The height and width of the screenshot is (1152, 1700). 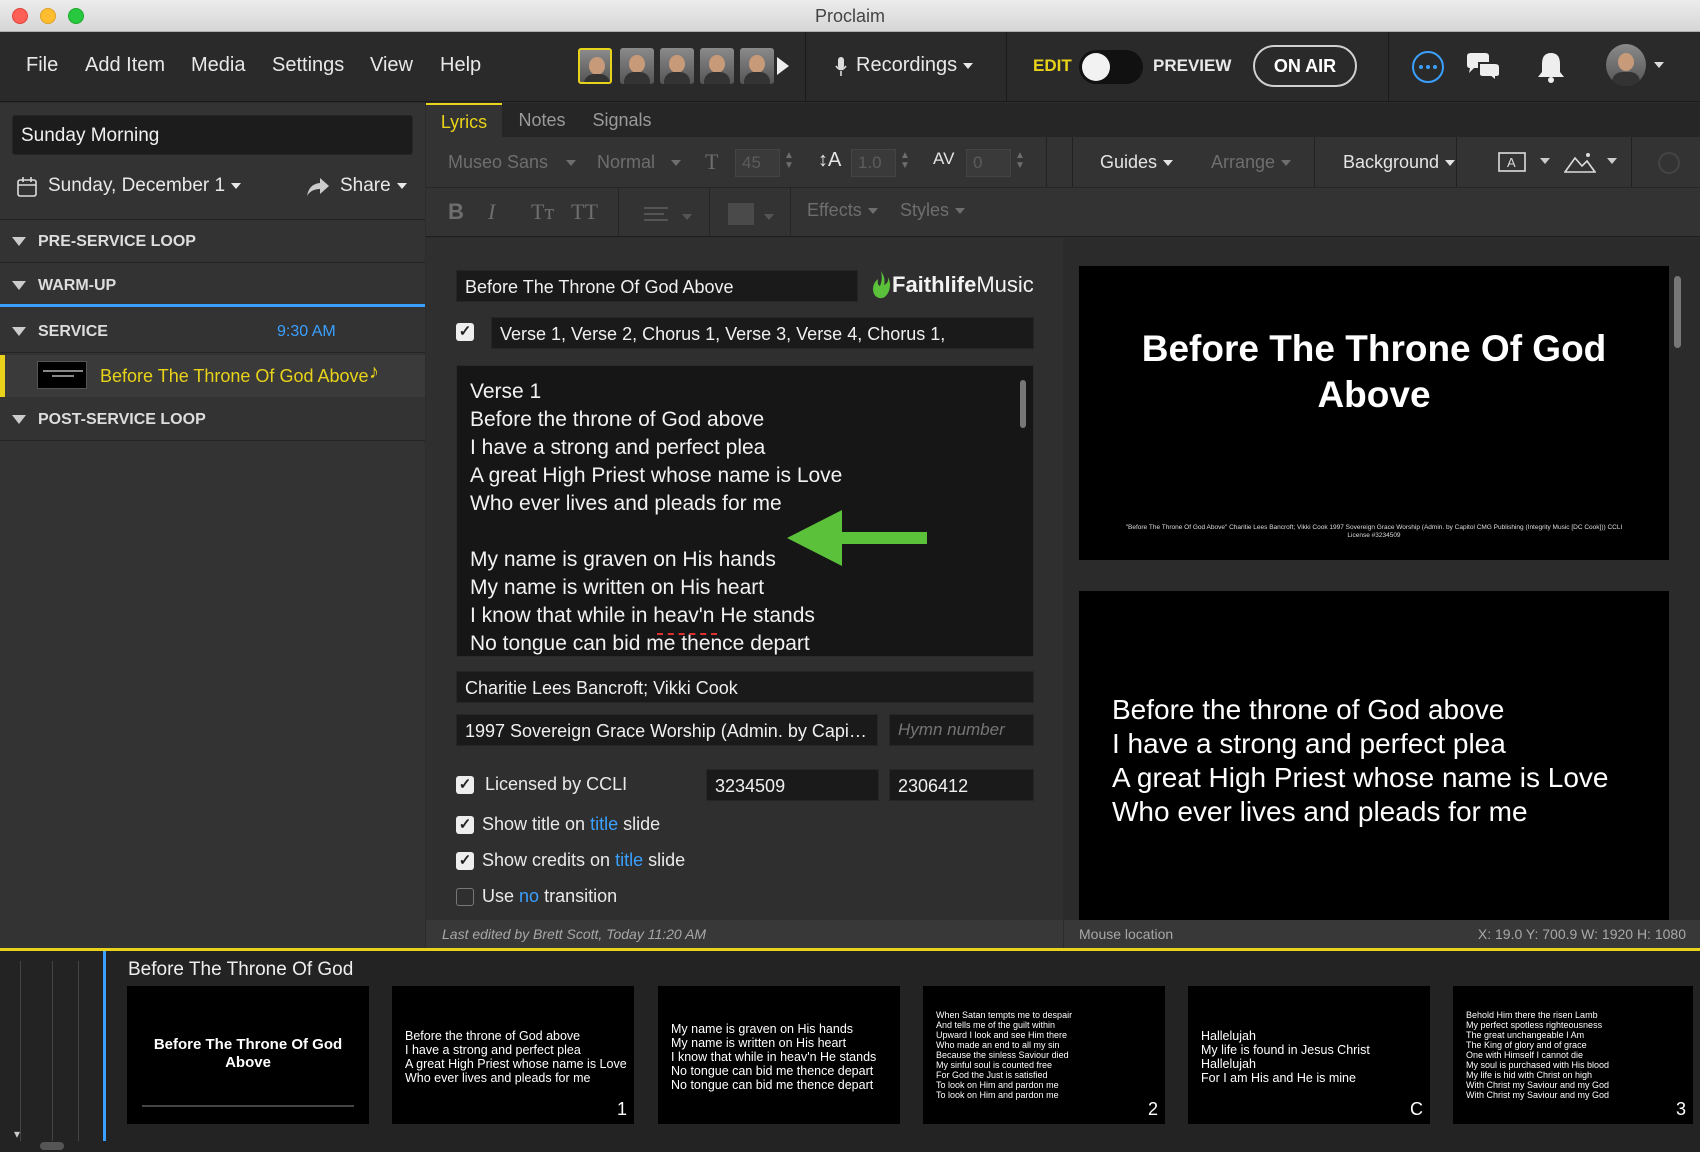 I want to click on transition-link: no, so click(x=529, y=896).